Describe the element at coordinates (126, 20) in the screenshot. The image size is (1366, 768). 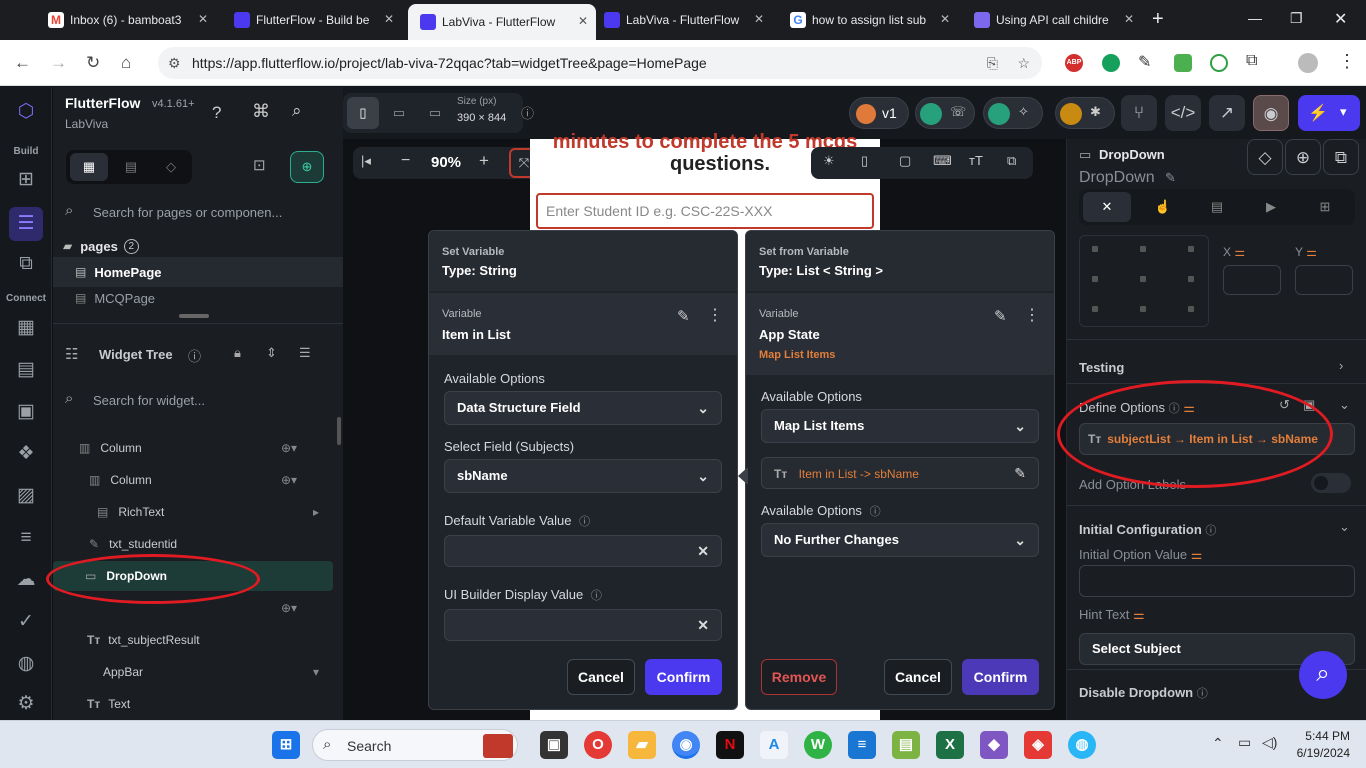
I see `browser-tab-1: M Inbox (6) - bamboat3 ✕` at that location.